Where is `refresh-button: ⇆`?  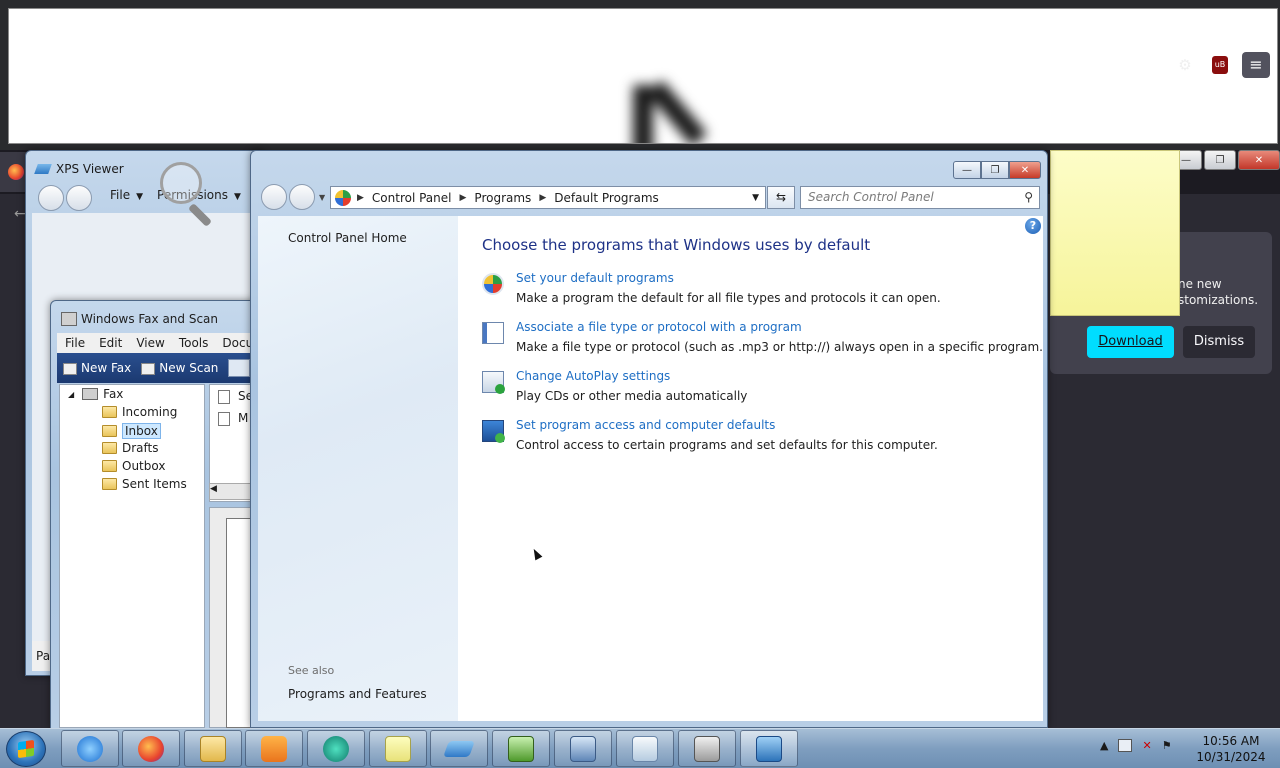 refresh-button: ⇆ is located at coordinates (781, 197).